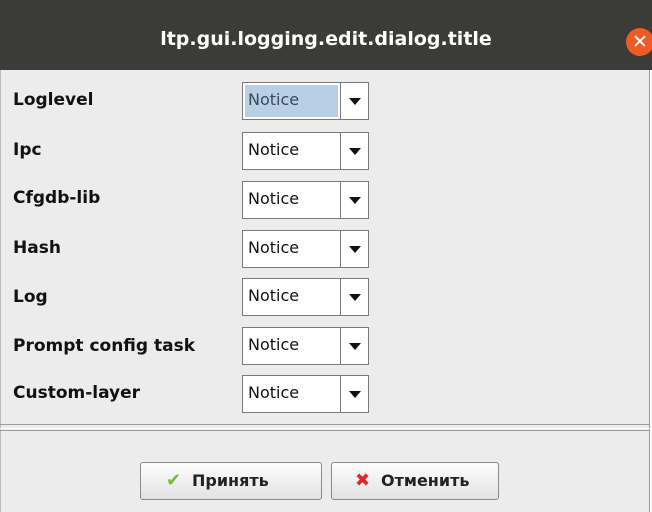  I want to click on check-icon: ✔, so click(174, 480).